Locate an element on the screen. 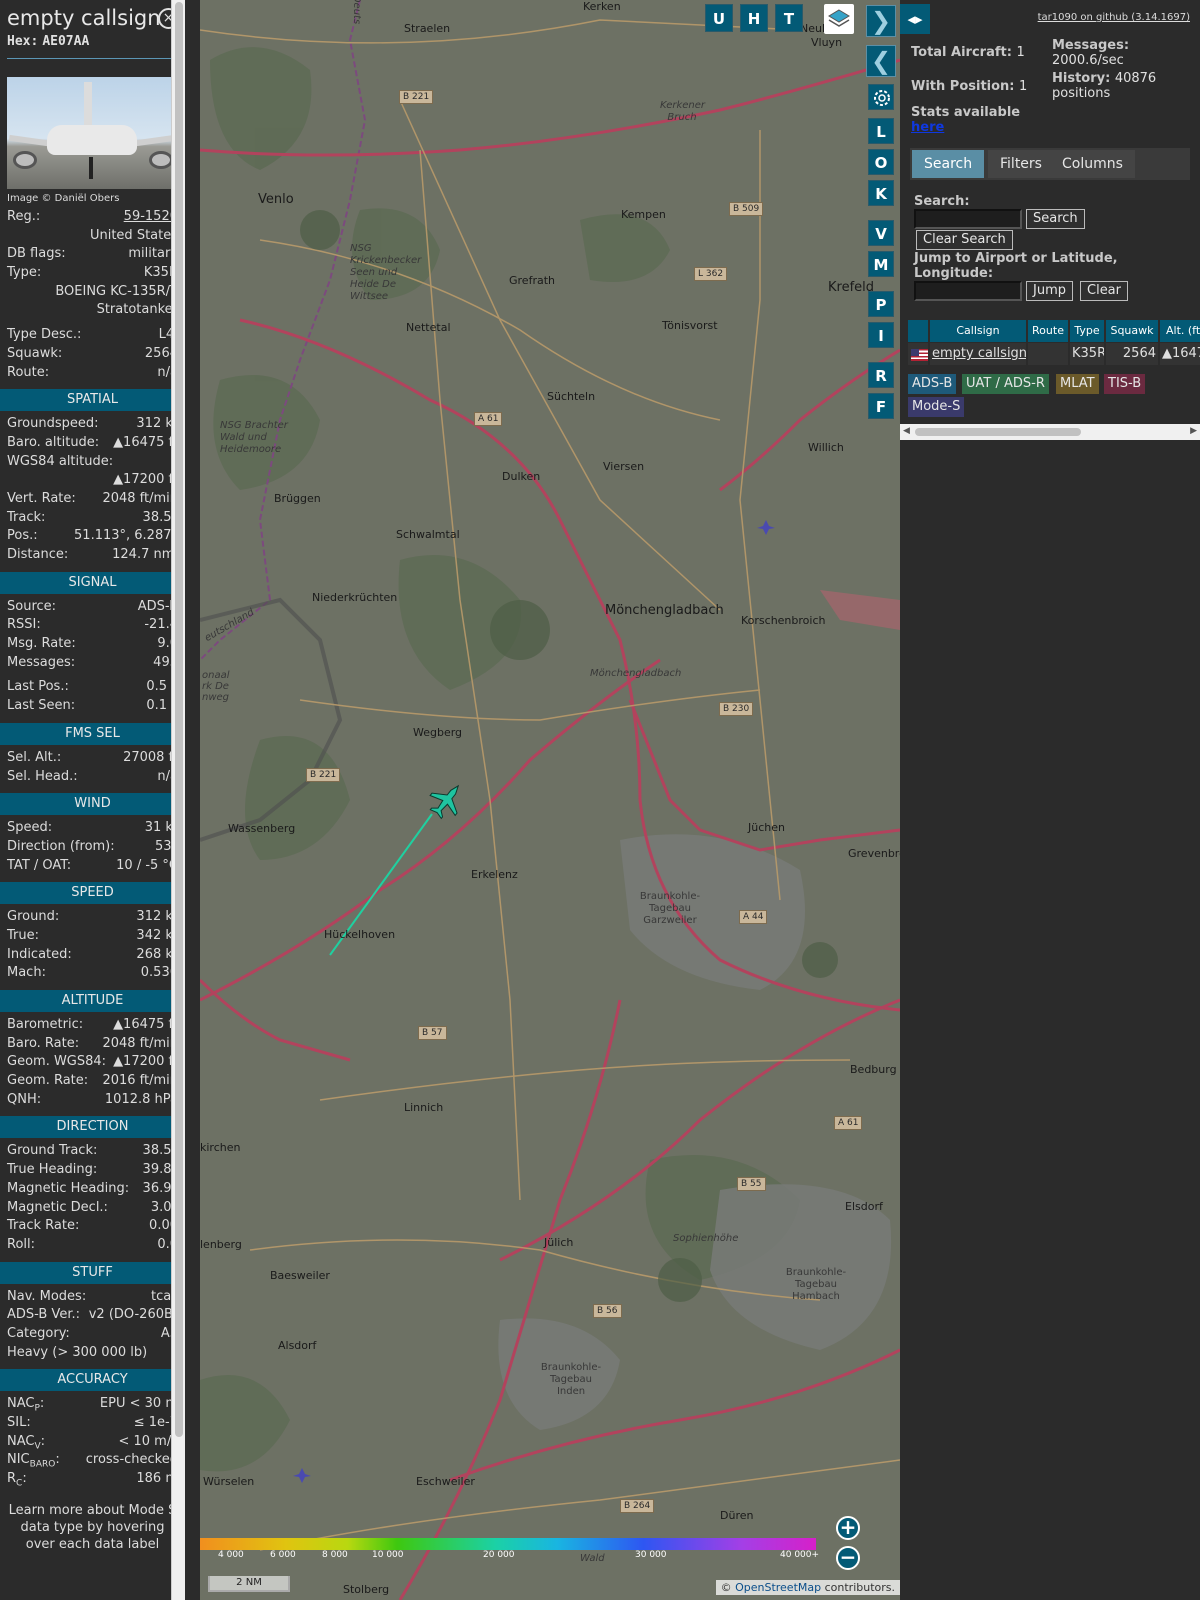 Image resolution: width=1200 pixels, height=1600 pixels. town-label: Elsdorf is located at coordinates (864, 1206).